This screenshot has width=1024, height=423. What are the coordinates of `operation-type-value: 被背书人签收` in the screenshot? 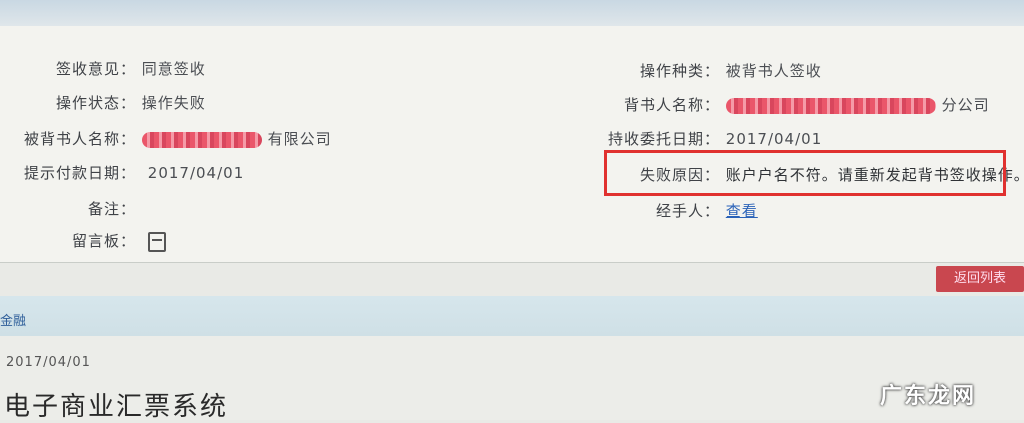 It's located at (773, 71).